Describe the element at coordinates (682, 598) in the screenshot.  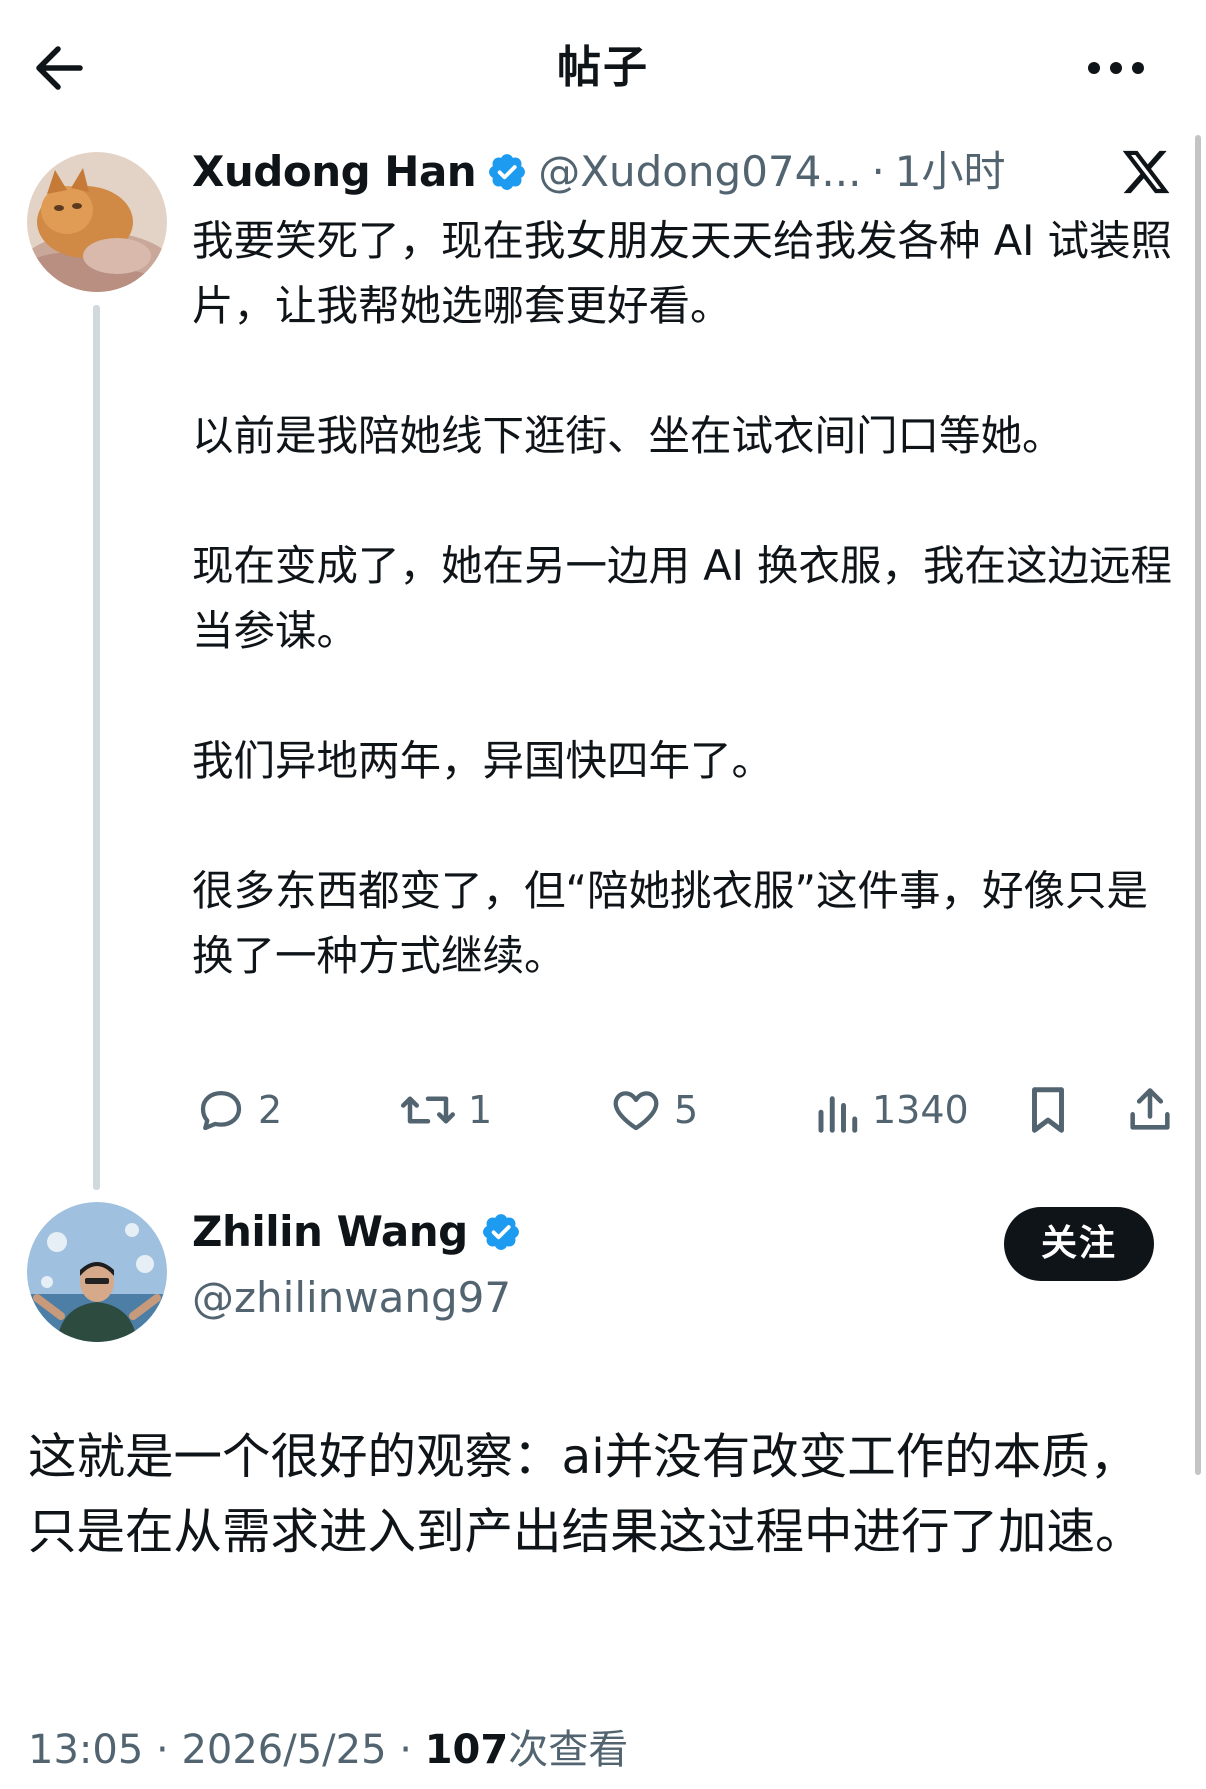
I see `post-paragraph: 现在变成了，她在另一边用 AI 换衣服，我在这边远程当参谋。` at that location.